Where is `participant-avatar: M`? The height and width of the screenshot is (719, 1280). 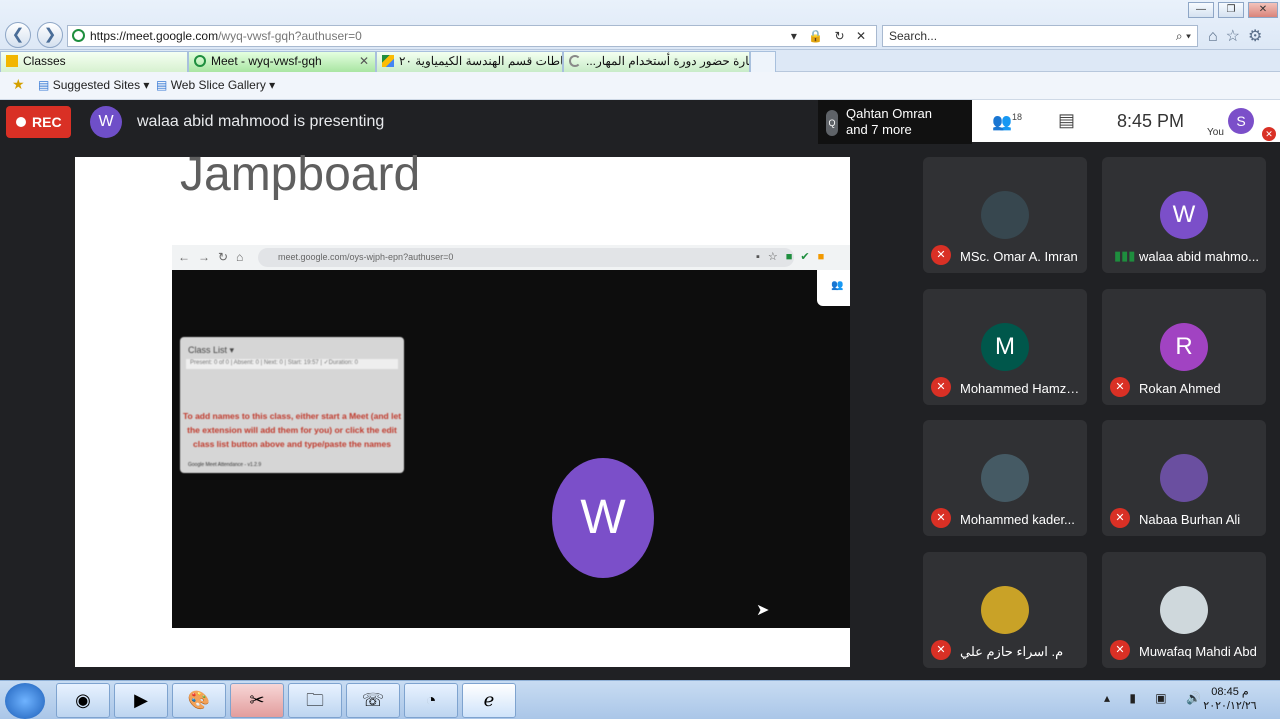
participant-avatar: M is located at coordinates (1005, 347).